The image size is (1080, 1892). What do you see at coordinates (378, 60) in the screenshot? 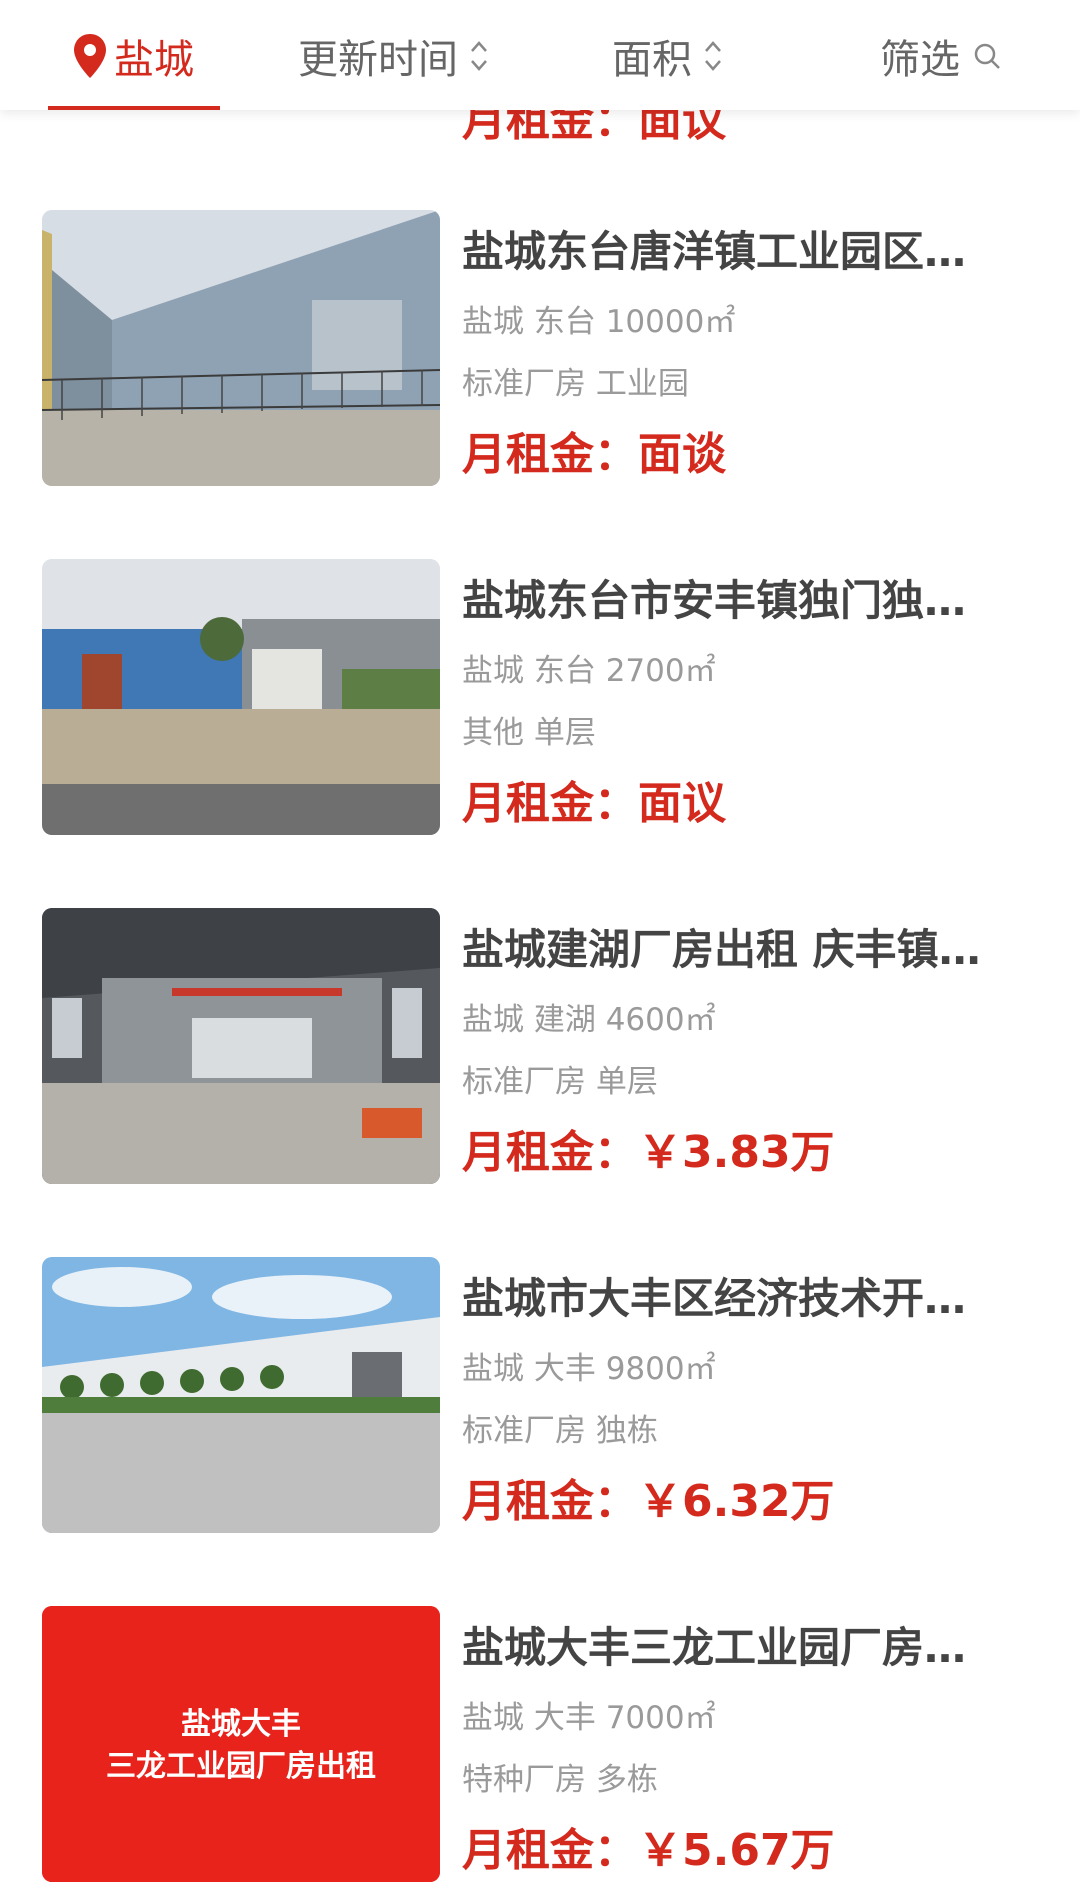
I see `update-time-label: 更新时间` at bounding box center [378, 60].